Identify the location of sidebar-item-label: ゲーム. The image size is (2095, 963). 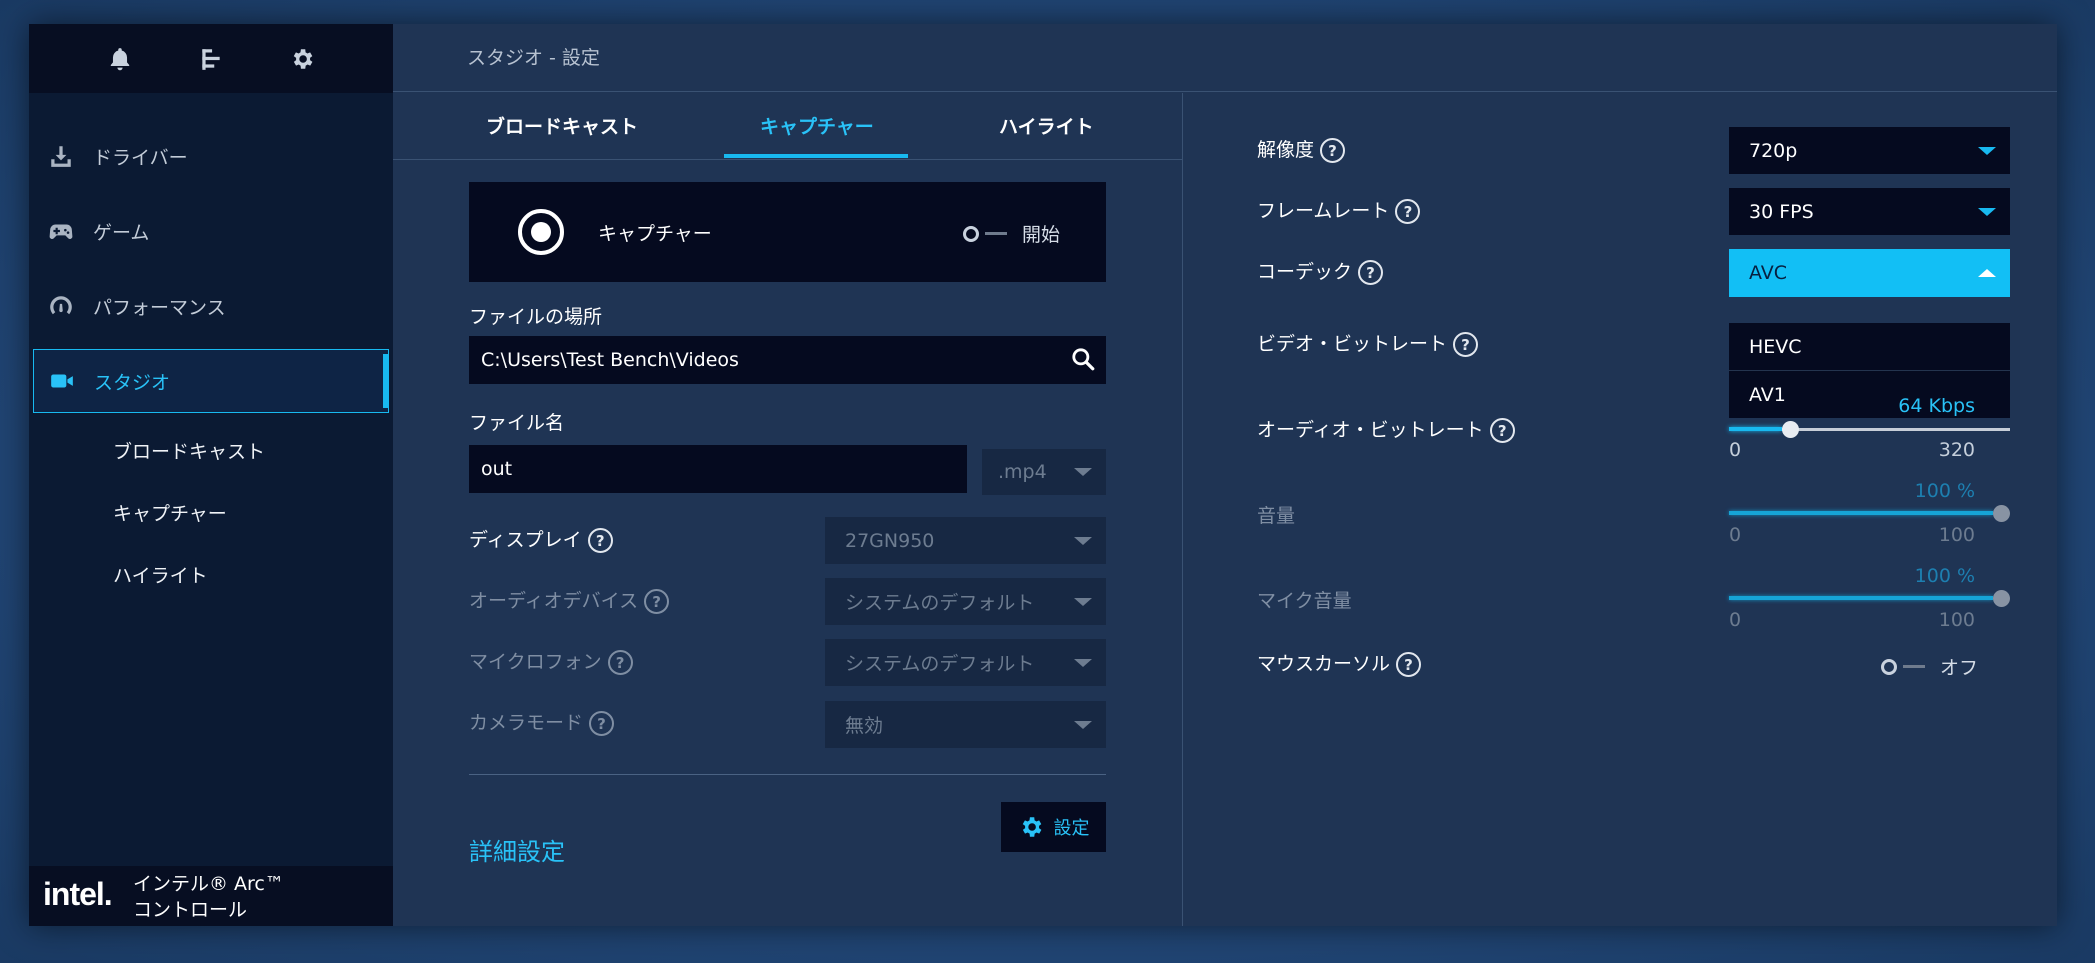
(121, 232).